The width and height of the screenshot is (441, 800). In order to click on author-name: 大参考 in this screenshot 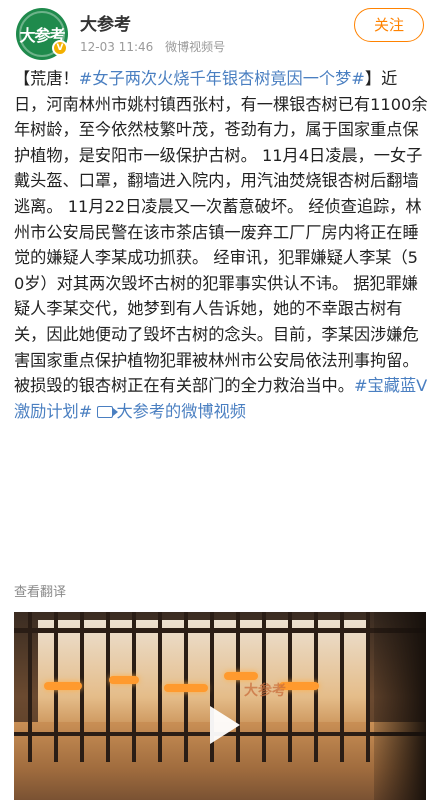, I will do `click(105, 22)`.